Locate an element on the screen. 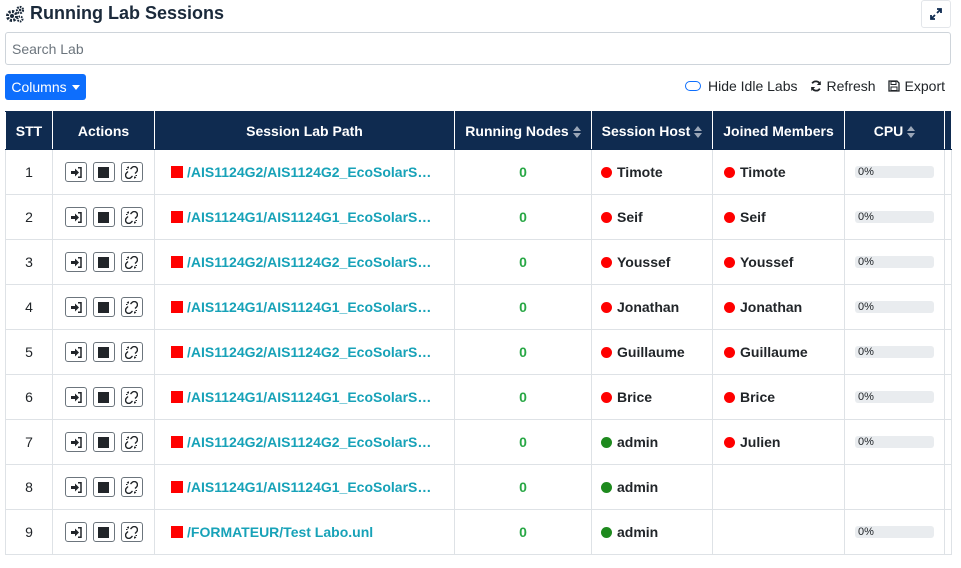  header-session-host: Session Host is located at coordinates (652, 130).